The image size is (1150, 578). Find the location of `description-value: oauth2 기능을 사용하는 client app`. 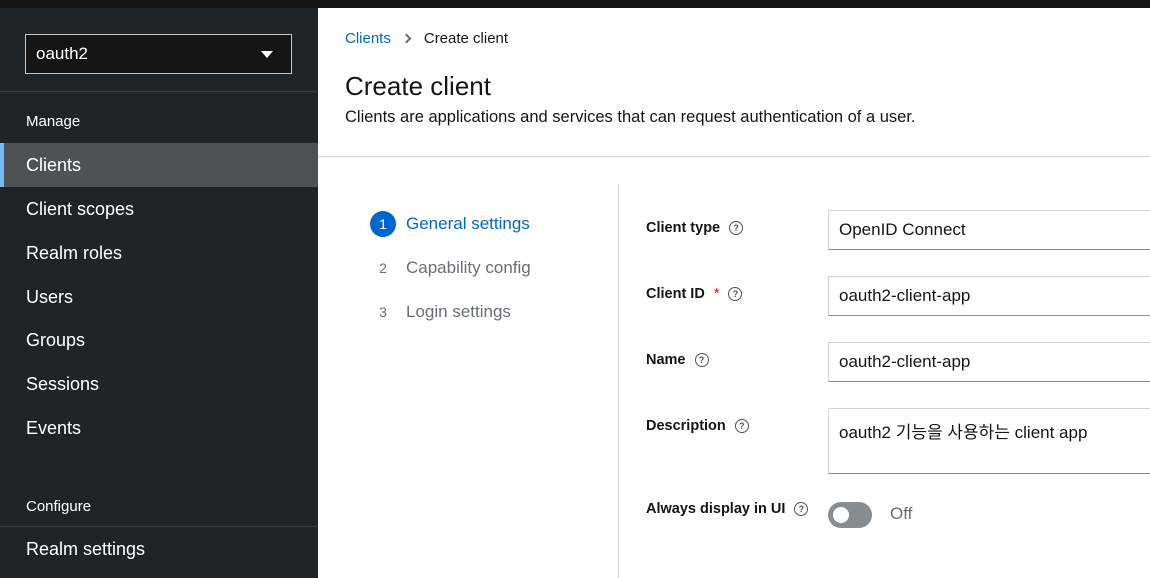

description-value: oauth2 기능을 사용하는 client app is located at coordinates (963, 432).